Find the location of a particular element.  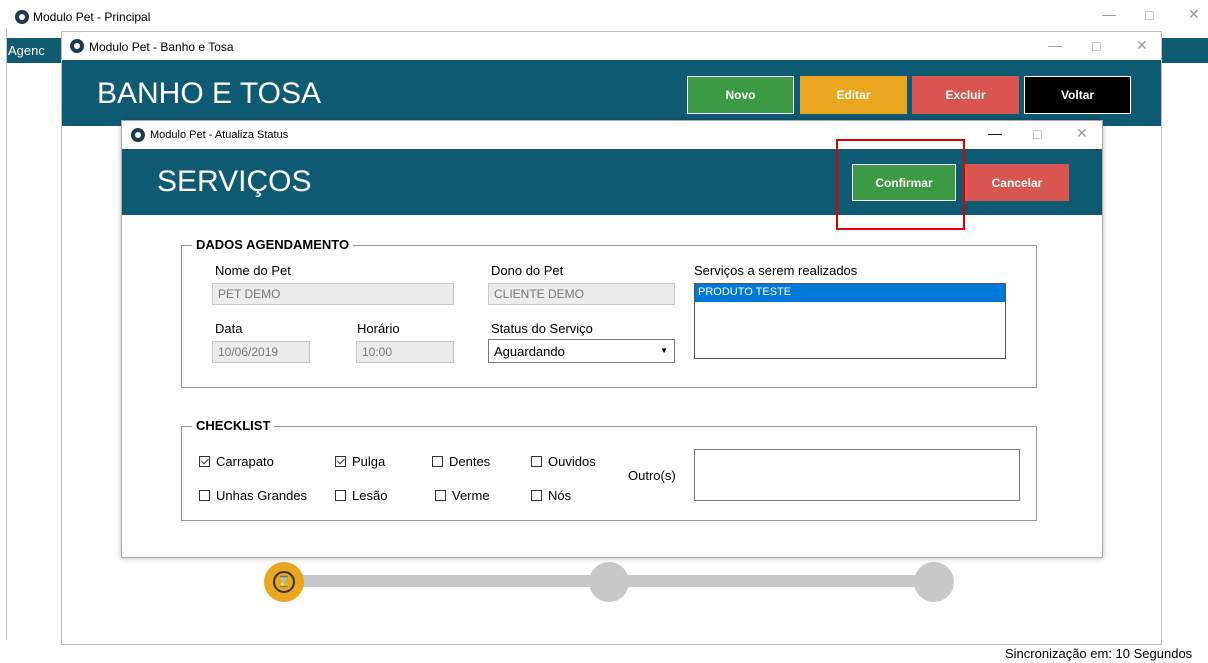

cancelar-button-label: Cancelar is located at coordinates (1017, 182).